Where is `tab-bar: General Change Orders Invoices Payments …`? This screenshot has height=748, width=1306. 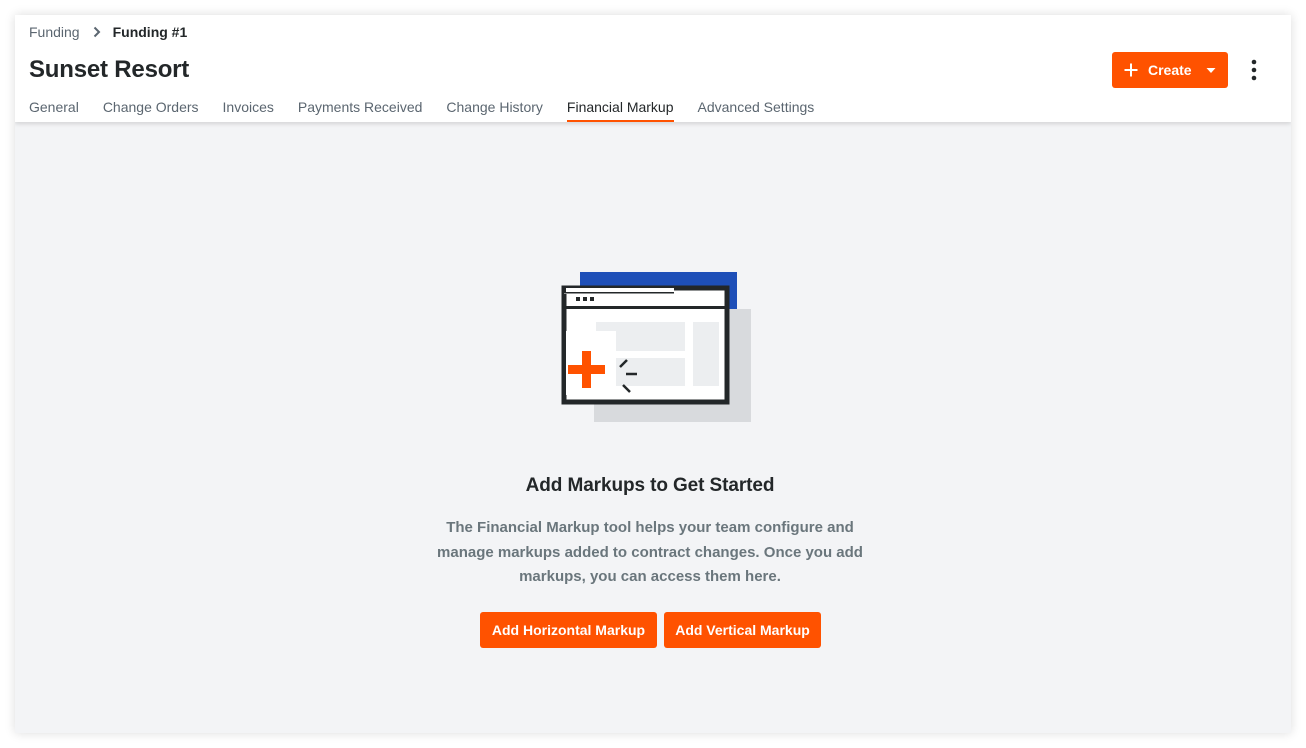 tab-bar: General Change Orders Invoices Payments … is located at coordinates (433, 110).